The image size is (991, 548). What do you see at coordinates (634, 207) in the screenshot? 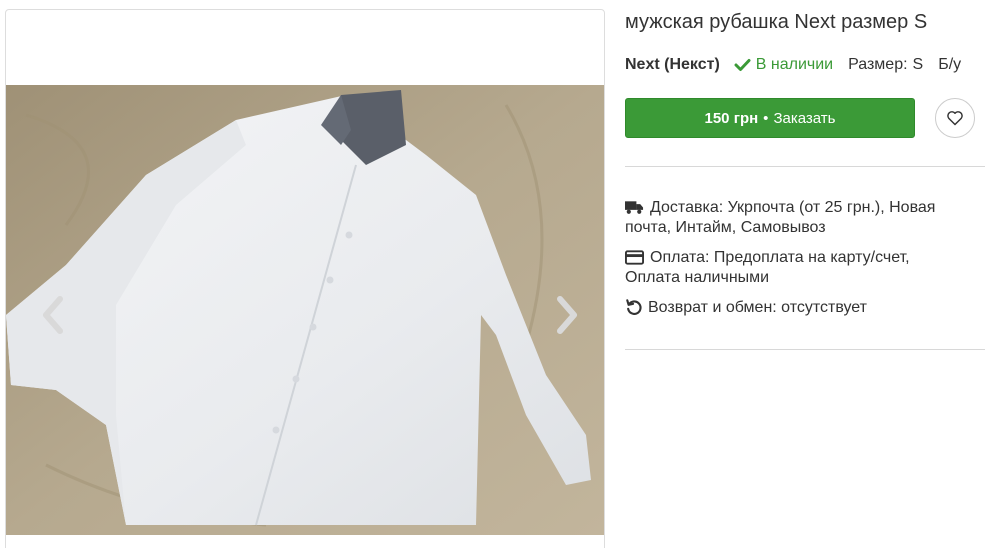
I see `truck-icon` at bounding box center [634, 207].